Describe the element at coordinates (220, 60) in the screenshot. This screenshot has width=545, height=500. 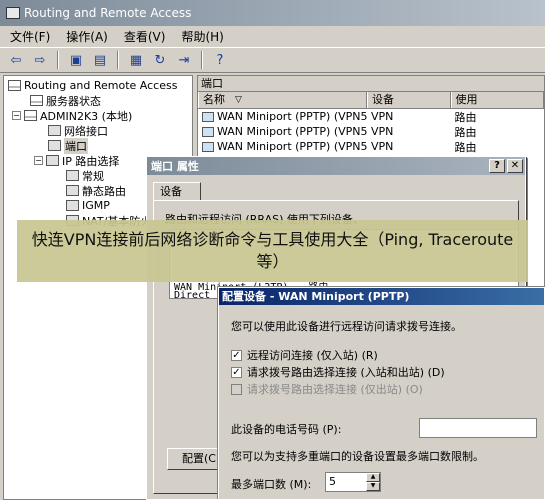
I see `help-icon: ?` at that location.